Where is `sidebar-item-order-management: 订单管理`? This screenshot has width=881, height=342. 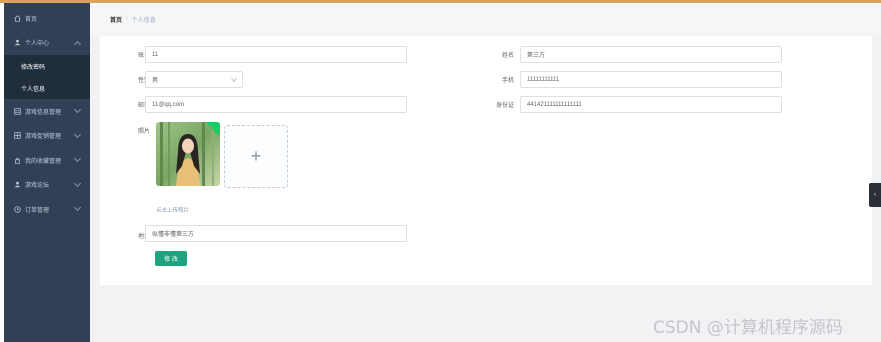
sidebar-item-order-management: 订单管理 is located at coordinates (47, 209).